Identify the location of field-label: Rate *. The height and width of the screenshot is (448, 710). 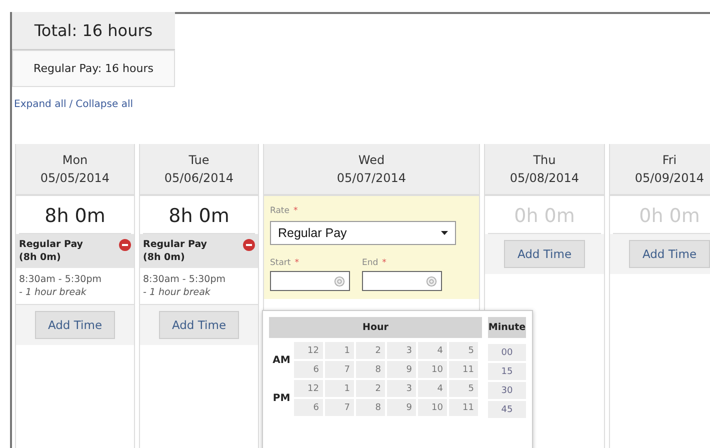
(284, 211).